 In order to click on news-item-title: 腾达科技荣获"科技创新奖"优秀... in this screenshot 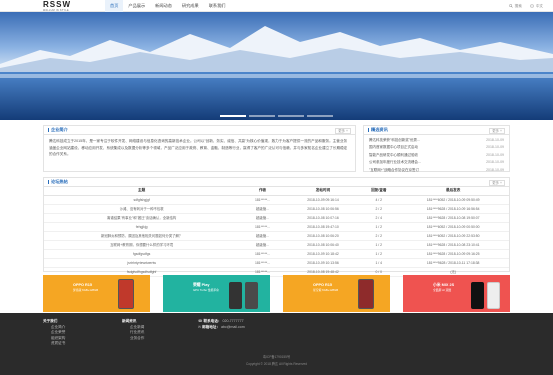, I will do `click(394, 140)`.